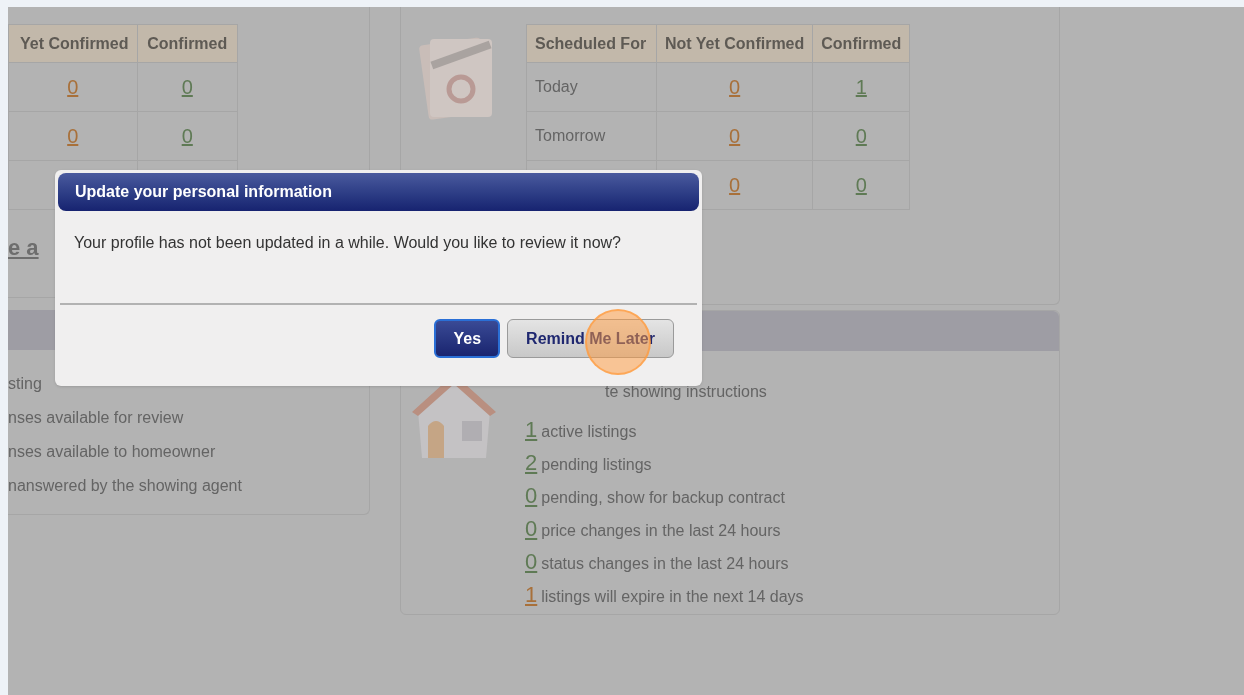  I want to click on column-header: Yet Confirmed, so click(74, 43).